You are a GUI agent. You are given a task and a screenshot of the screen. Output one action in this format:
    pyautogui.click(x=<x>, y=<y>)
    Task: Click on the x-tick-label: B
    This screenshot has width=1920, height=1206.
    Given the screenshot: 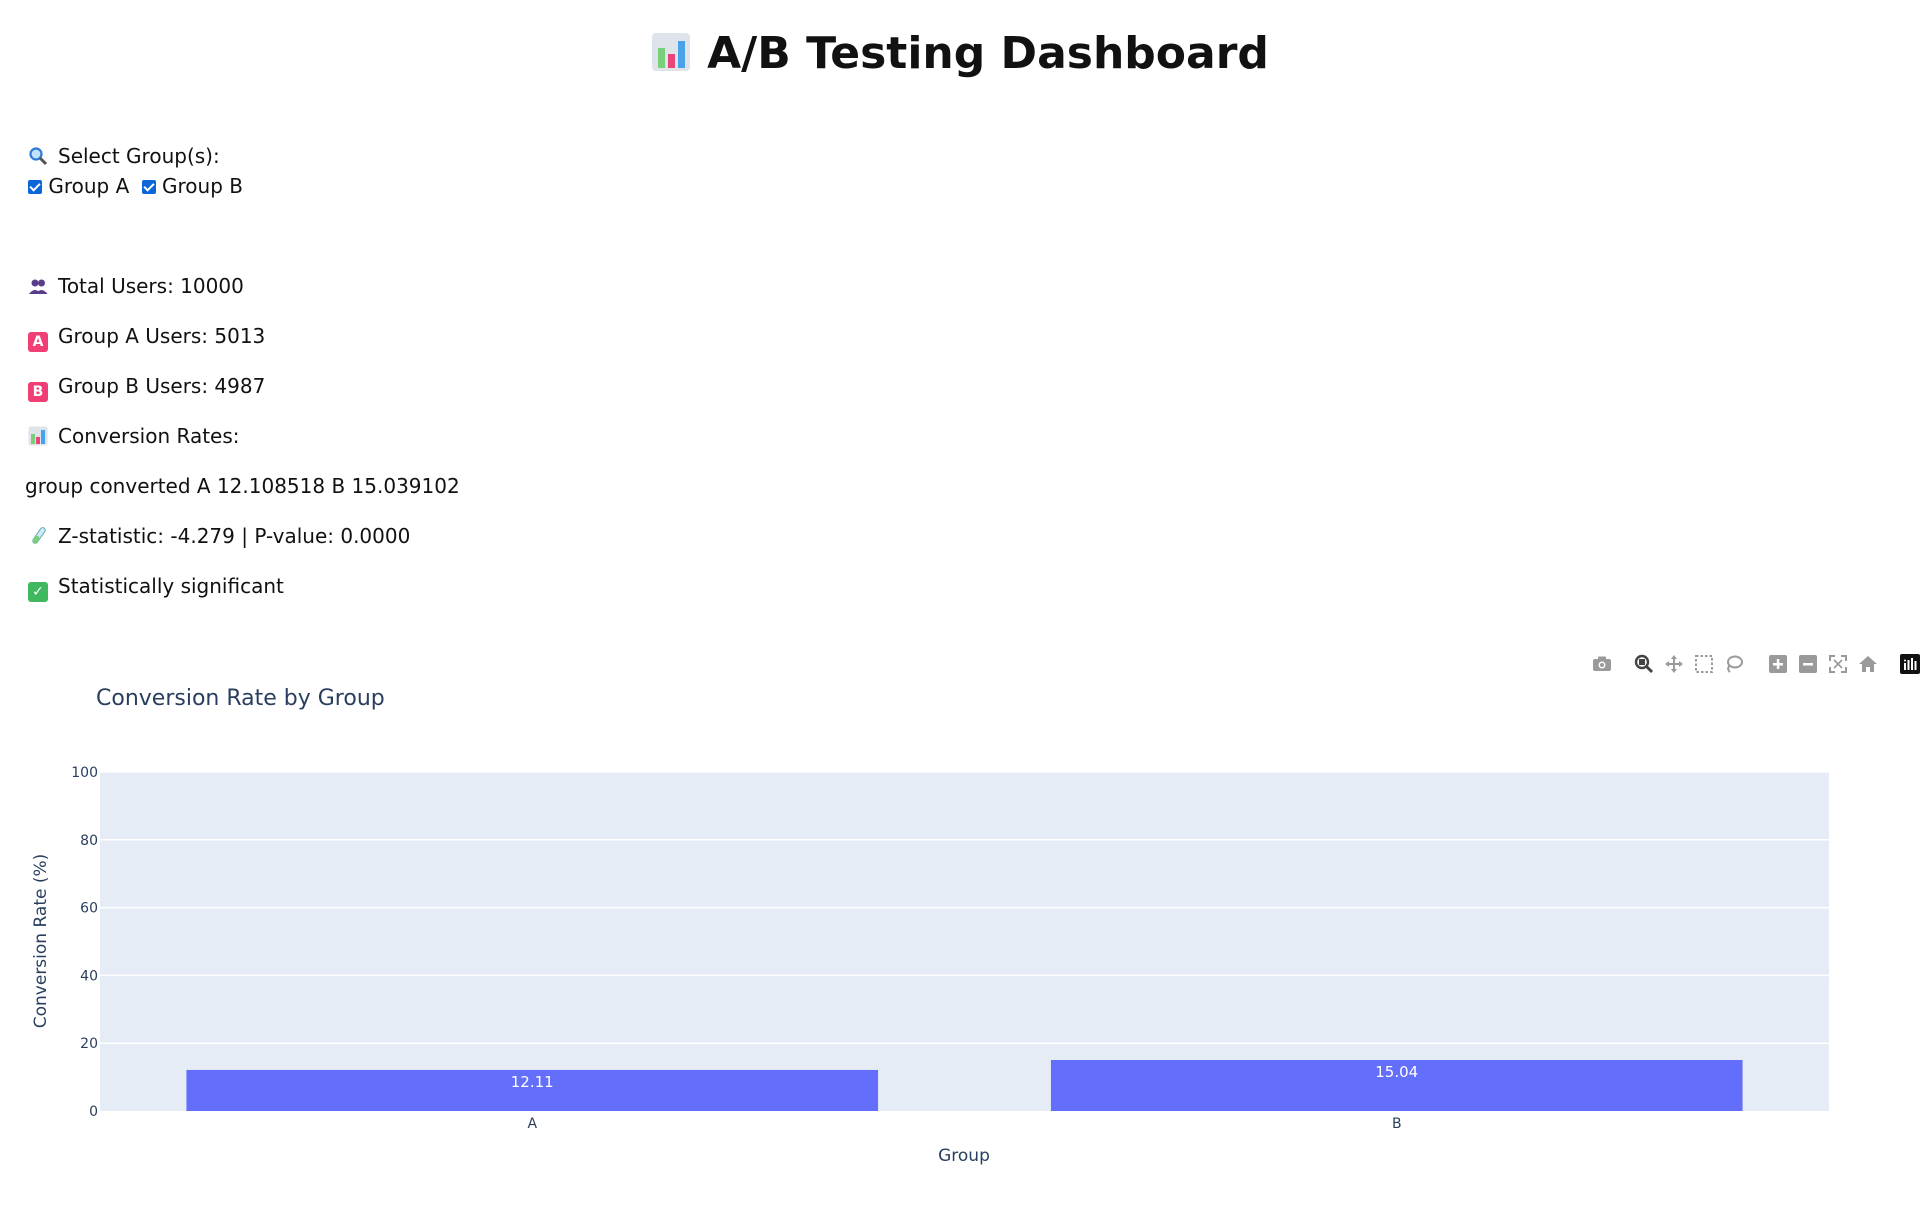 What is the action you would take?
    pyautogui.click(x=1397, y=1124)
    